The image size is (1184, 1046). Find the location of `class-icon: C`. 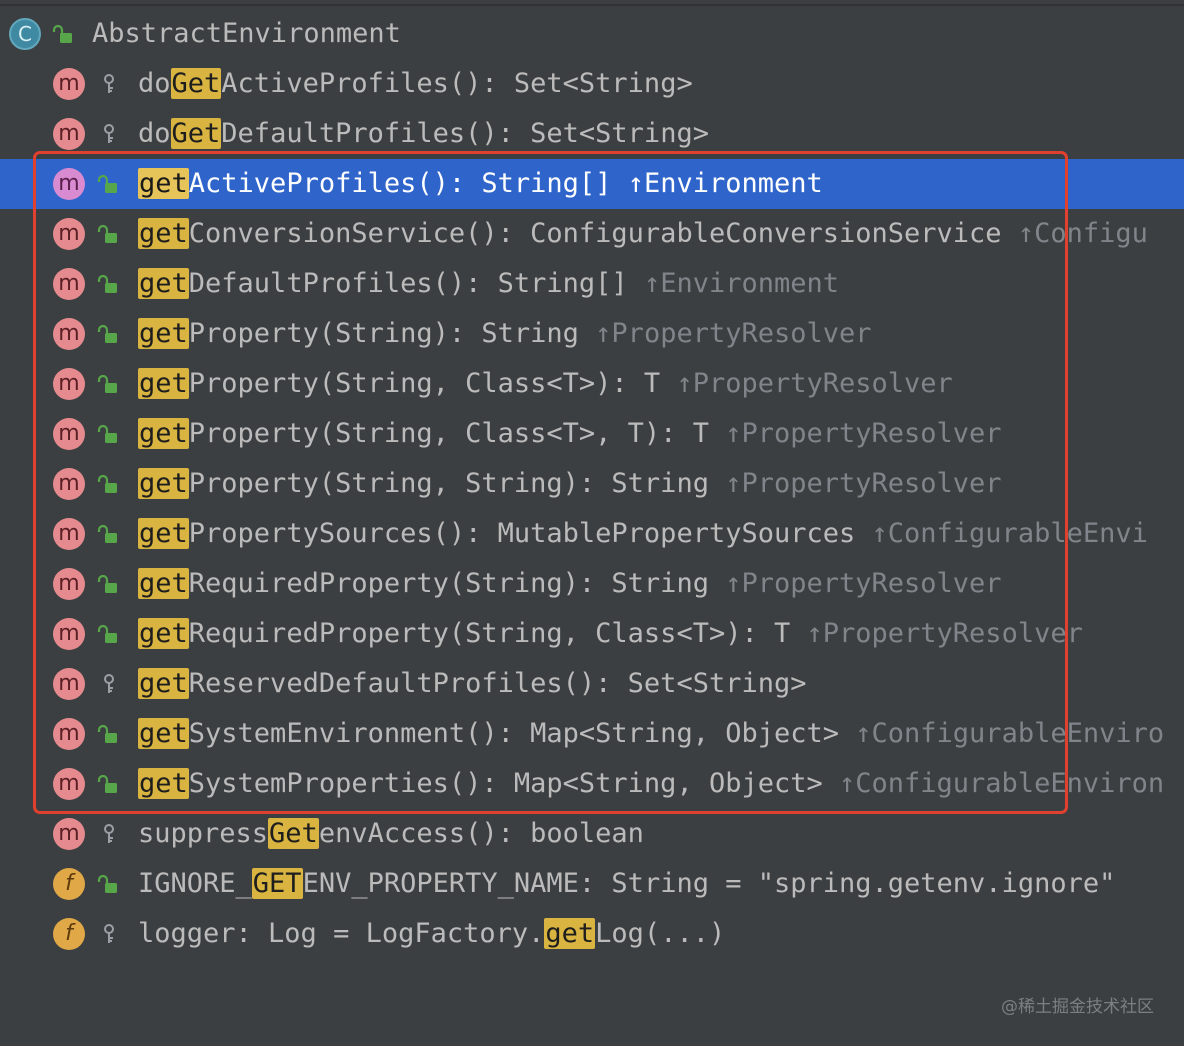

class-icon: C is located at coordinates (25, 34).